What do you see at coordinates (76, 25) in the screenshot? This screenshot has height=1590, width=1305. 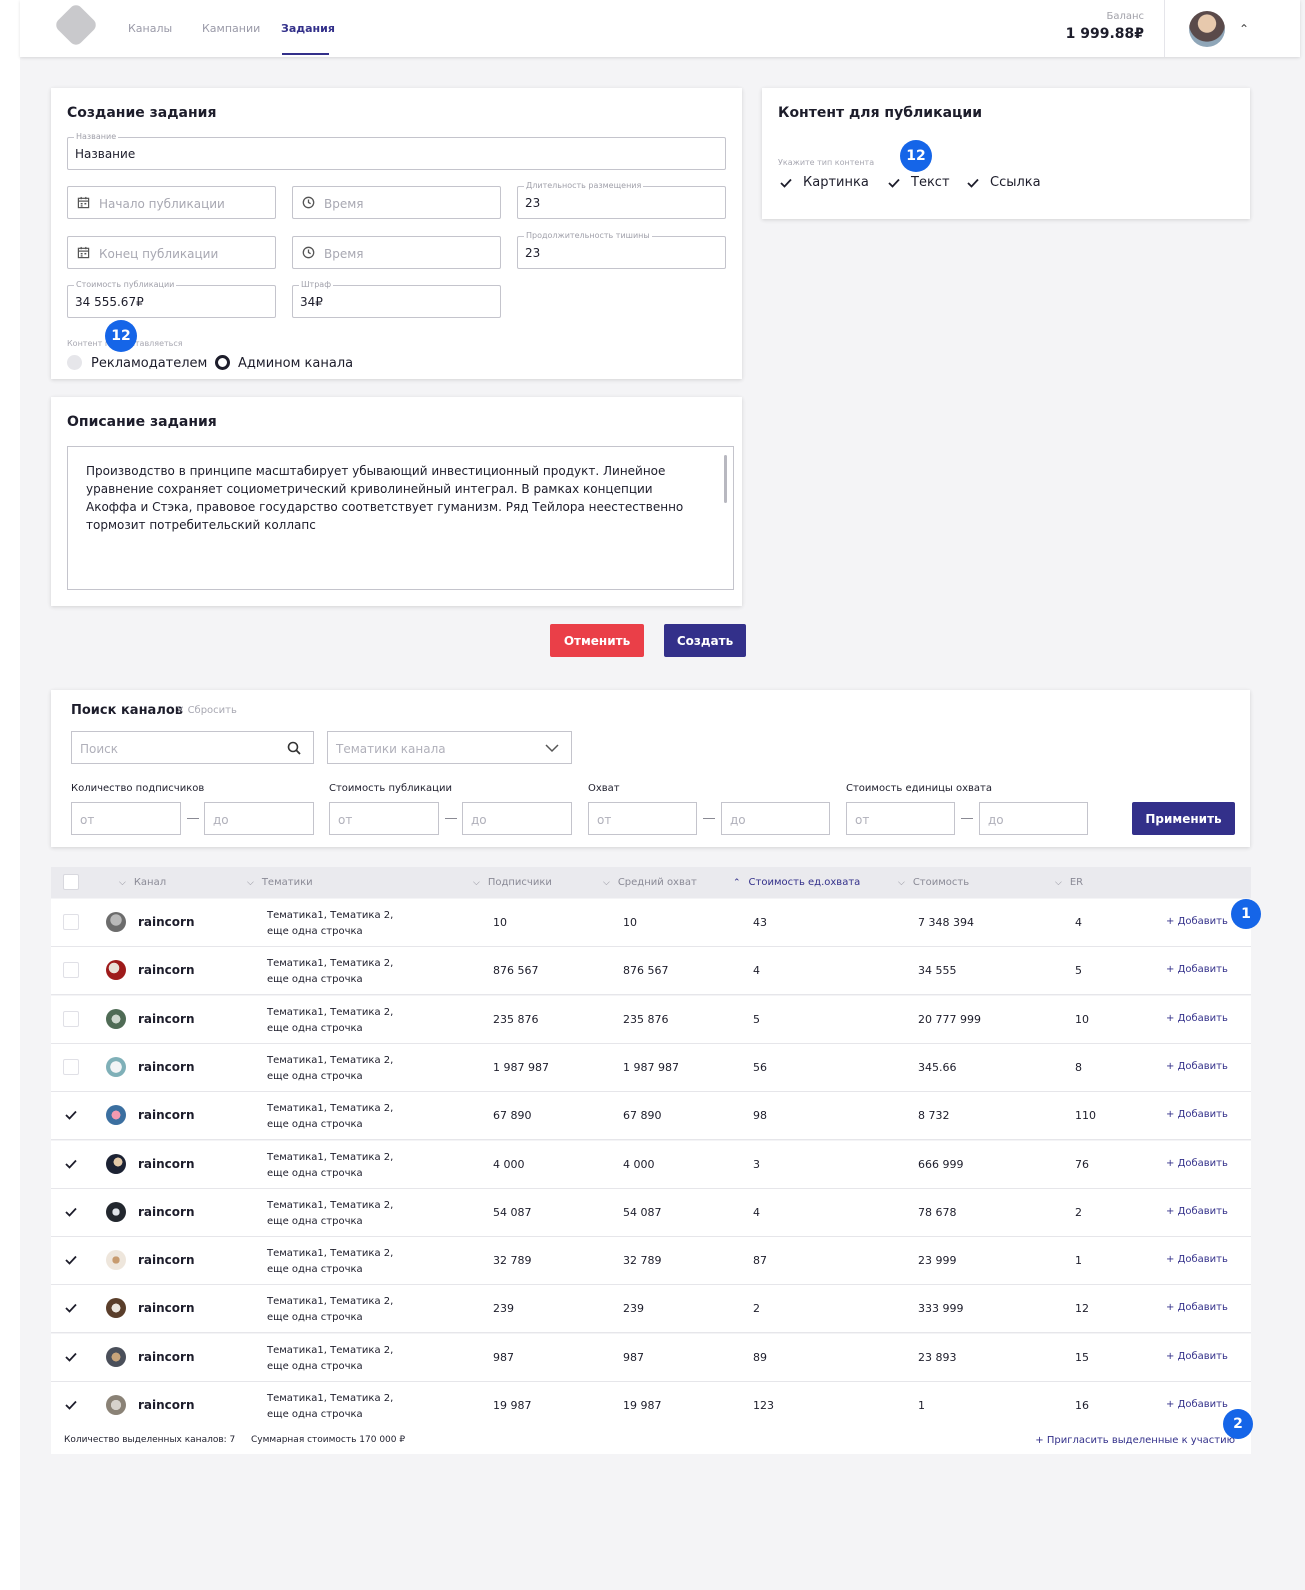 I see `logo` at bounding box center [76, 25].